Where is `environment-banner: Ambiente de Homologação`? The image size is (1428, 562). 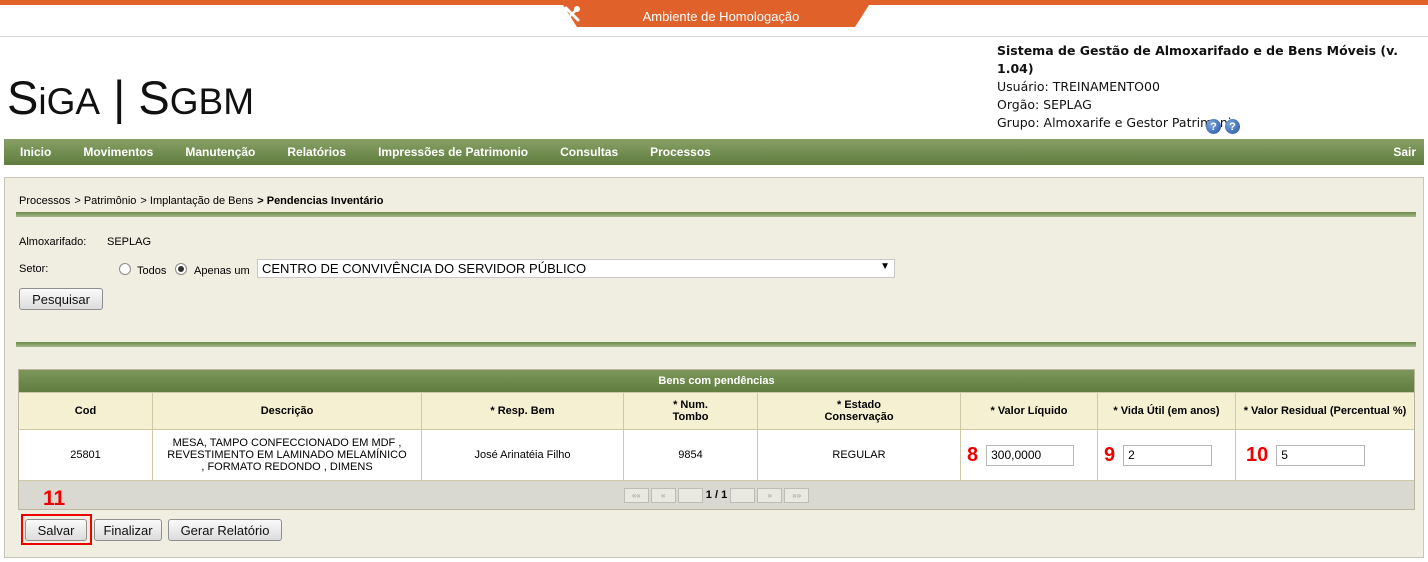 environment-banner: Ambiente de Homologação is located at coordinates (716, 16).